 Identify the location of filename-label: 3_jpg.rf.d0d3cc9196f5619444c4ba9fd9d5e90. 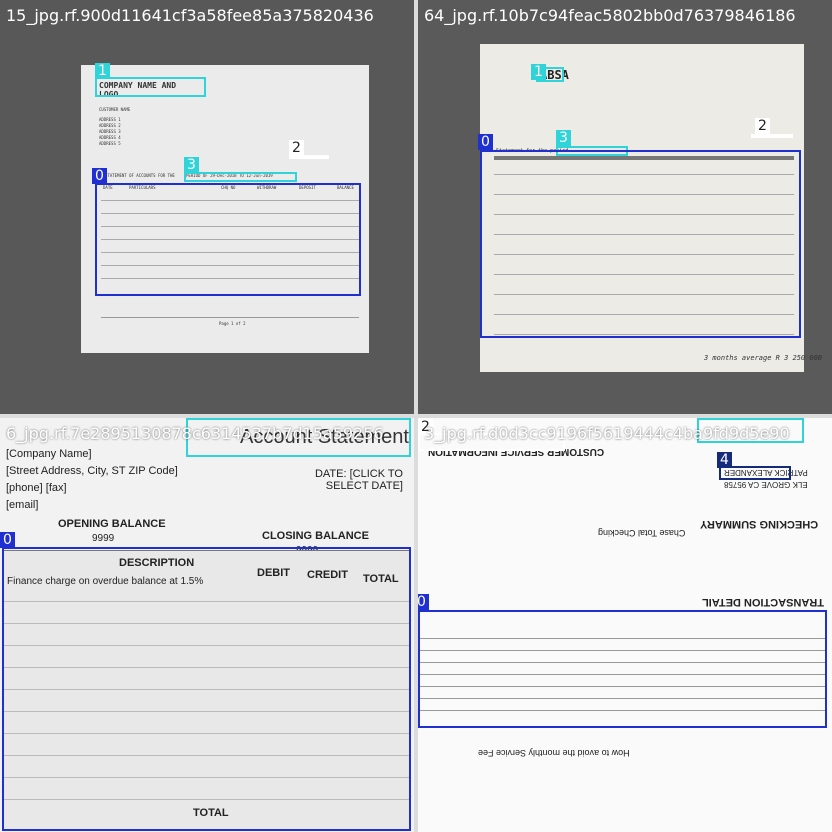
(607, 433).